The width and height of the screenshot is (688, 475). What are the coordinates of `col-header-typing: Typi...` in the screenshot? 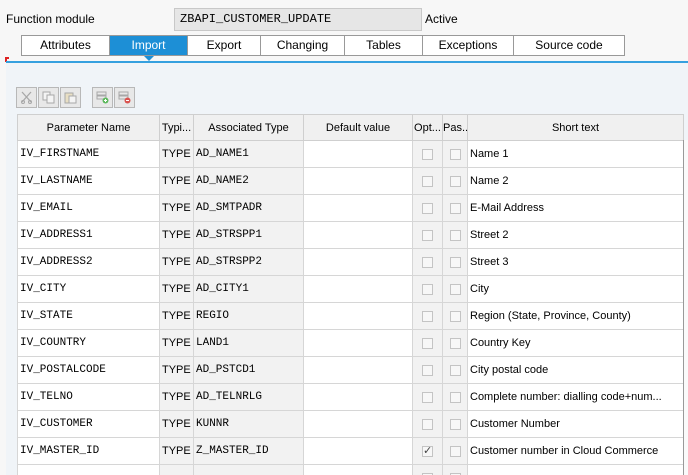 It's located at (176, 127).